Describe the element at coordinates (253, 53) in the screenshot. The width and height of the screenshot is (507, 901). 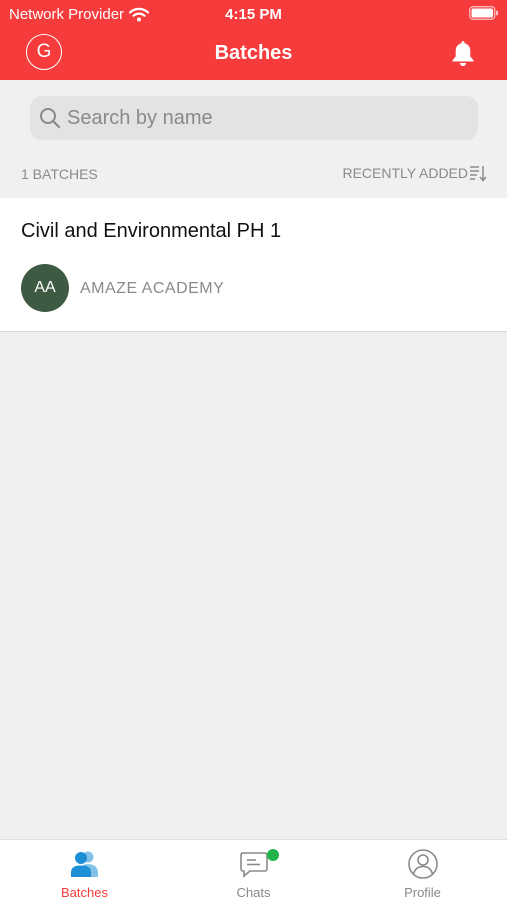
I see `page-title: Batches` at that location.